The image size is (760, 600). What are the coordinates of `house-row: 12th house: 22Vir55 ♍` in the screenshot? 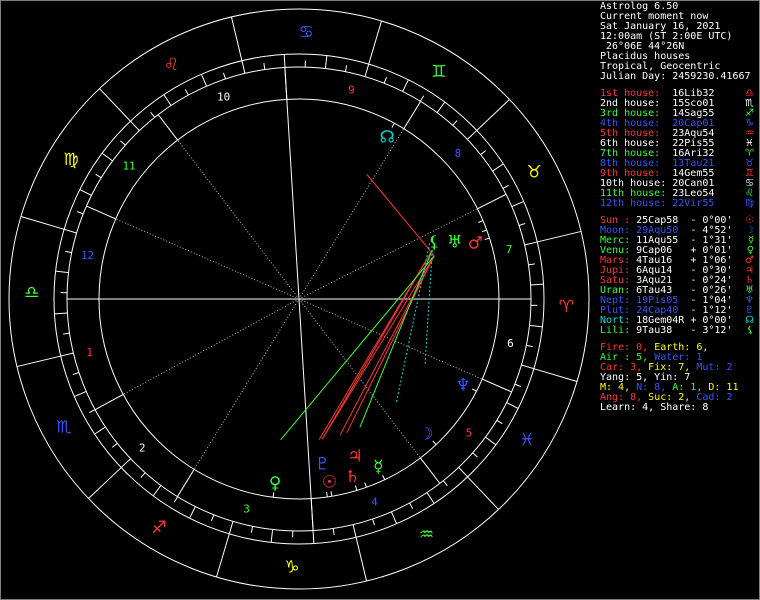 It's located at (679, 204).